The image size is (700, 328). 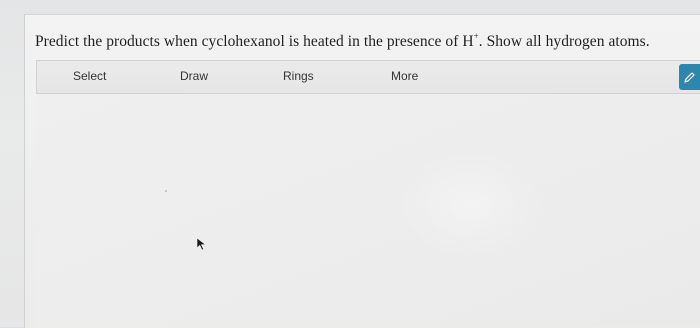 What do you see at coordinates (470, 205) in the screenshot?
I see `screen-glare` at bounding box center [470, 205].